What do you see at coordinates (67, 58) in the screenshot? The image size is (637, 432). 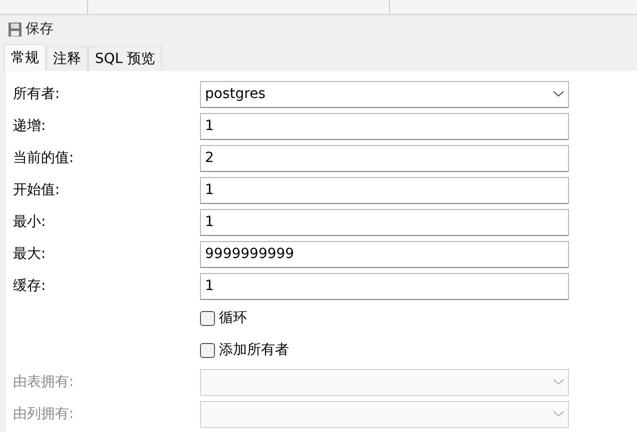 I see `tab: 注释` at bounding box center [67, 58].